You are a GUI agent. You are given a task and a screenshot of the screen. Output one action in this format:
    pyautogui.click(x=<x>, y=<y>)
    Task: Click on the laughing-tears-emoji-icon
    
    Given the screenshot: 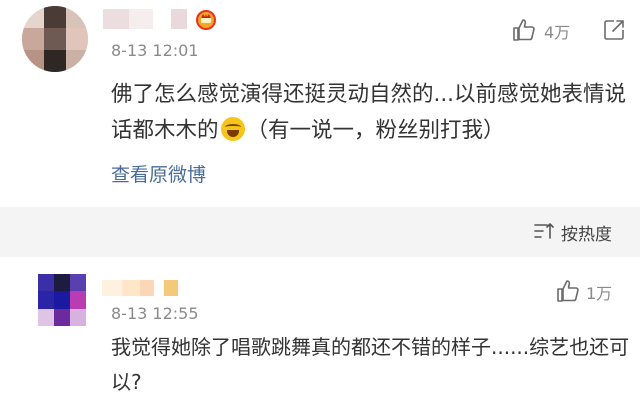 What is the action you would take?
    pyautogui.click(x=232, y=129)
    